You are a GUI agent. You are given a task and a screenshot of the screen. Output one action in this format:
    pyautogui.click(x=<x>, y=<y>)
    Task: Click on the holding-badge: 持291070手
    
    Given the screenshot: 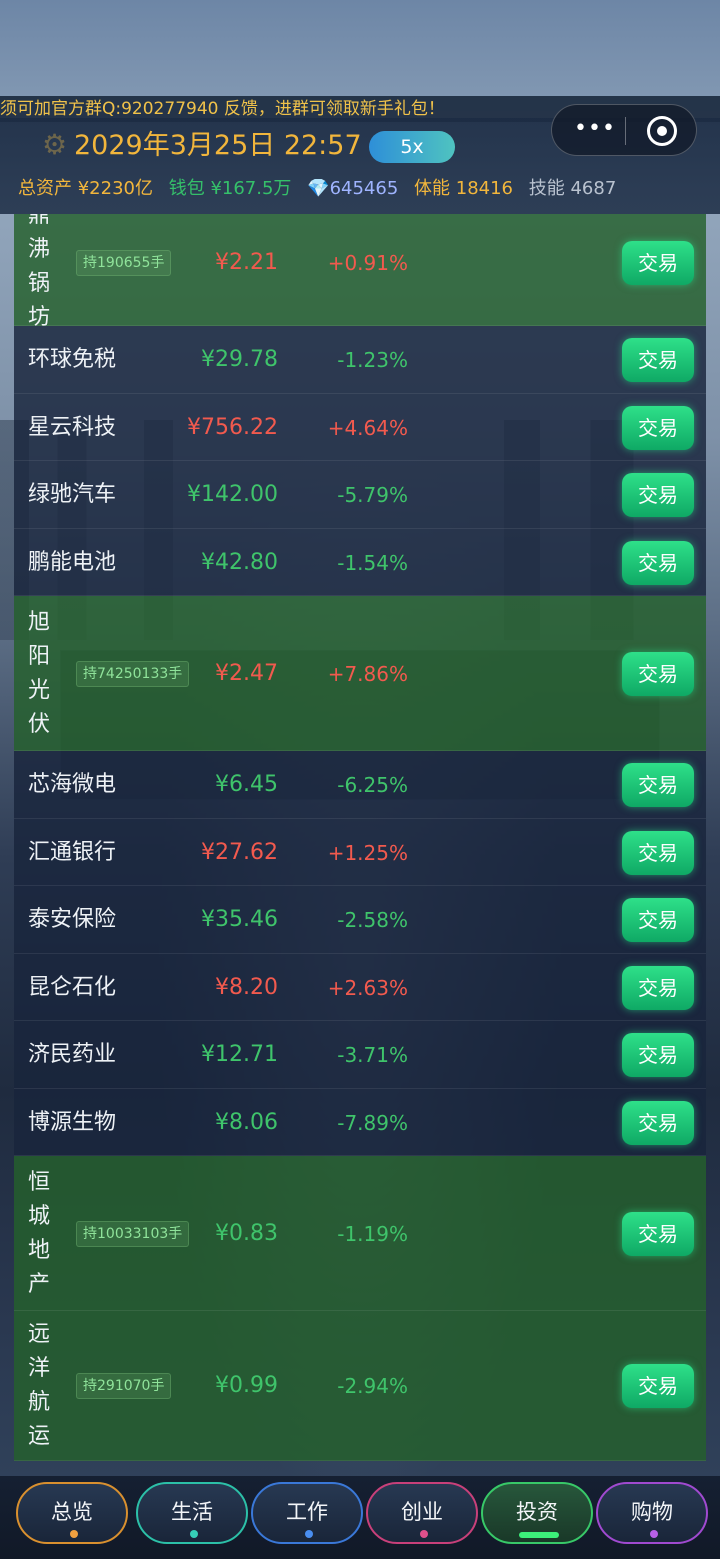 What is the action you would take?
    pyautogui.click(x=124, y=1386)
    